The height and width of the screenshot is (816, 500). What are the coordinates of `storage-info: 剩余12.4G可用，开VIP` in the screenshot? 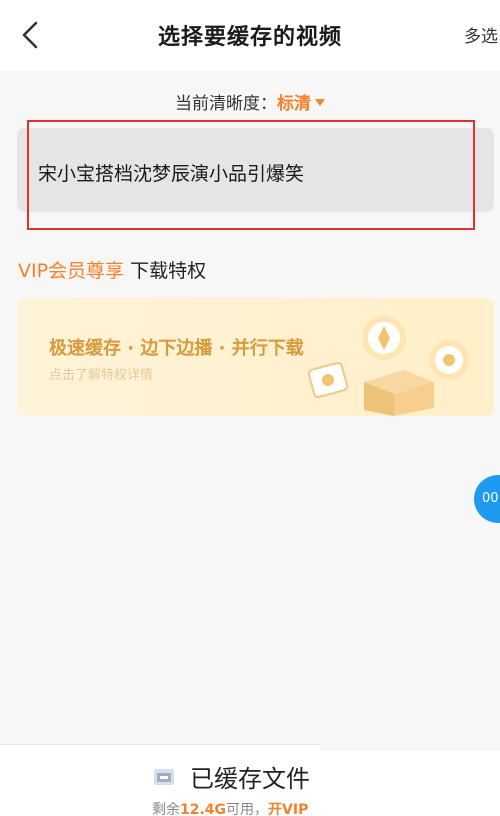 It's located at (230, 807).